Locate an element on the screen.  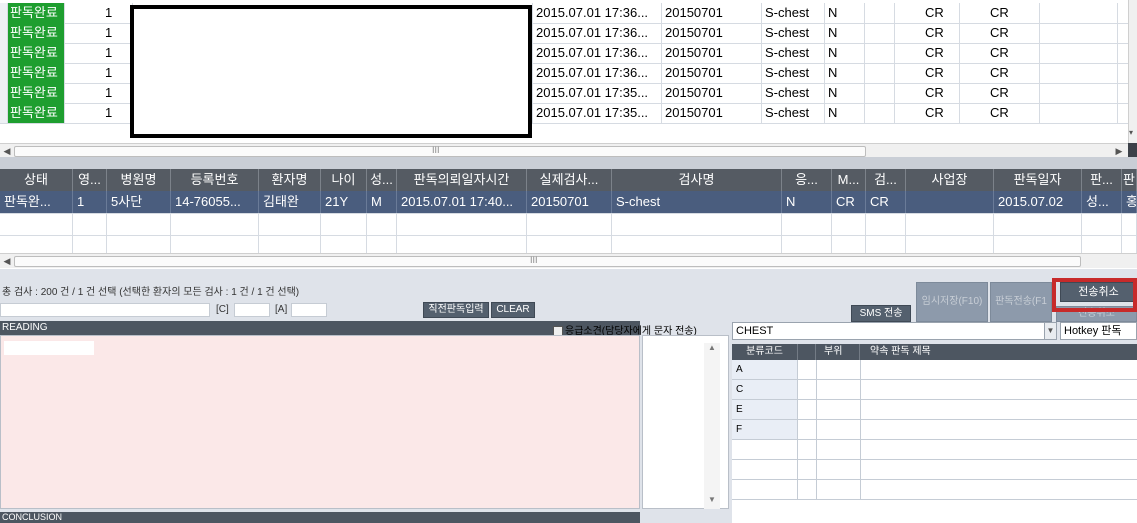
column-header: 나이 is located at coordinates (344, 180).